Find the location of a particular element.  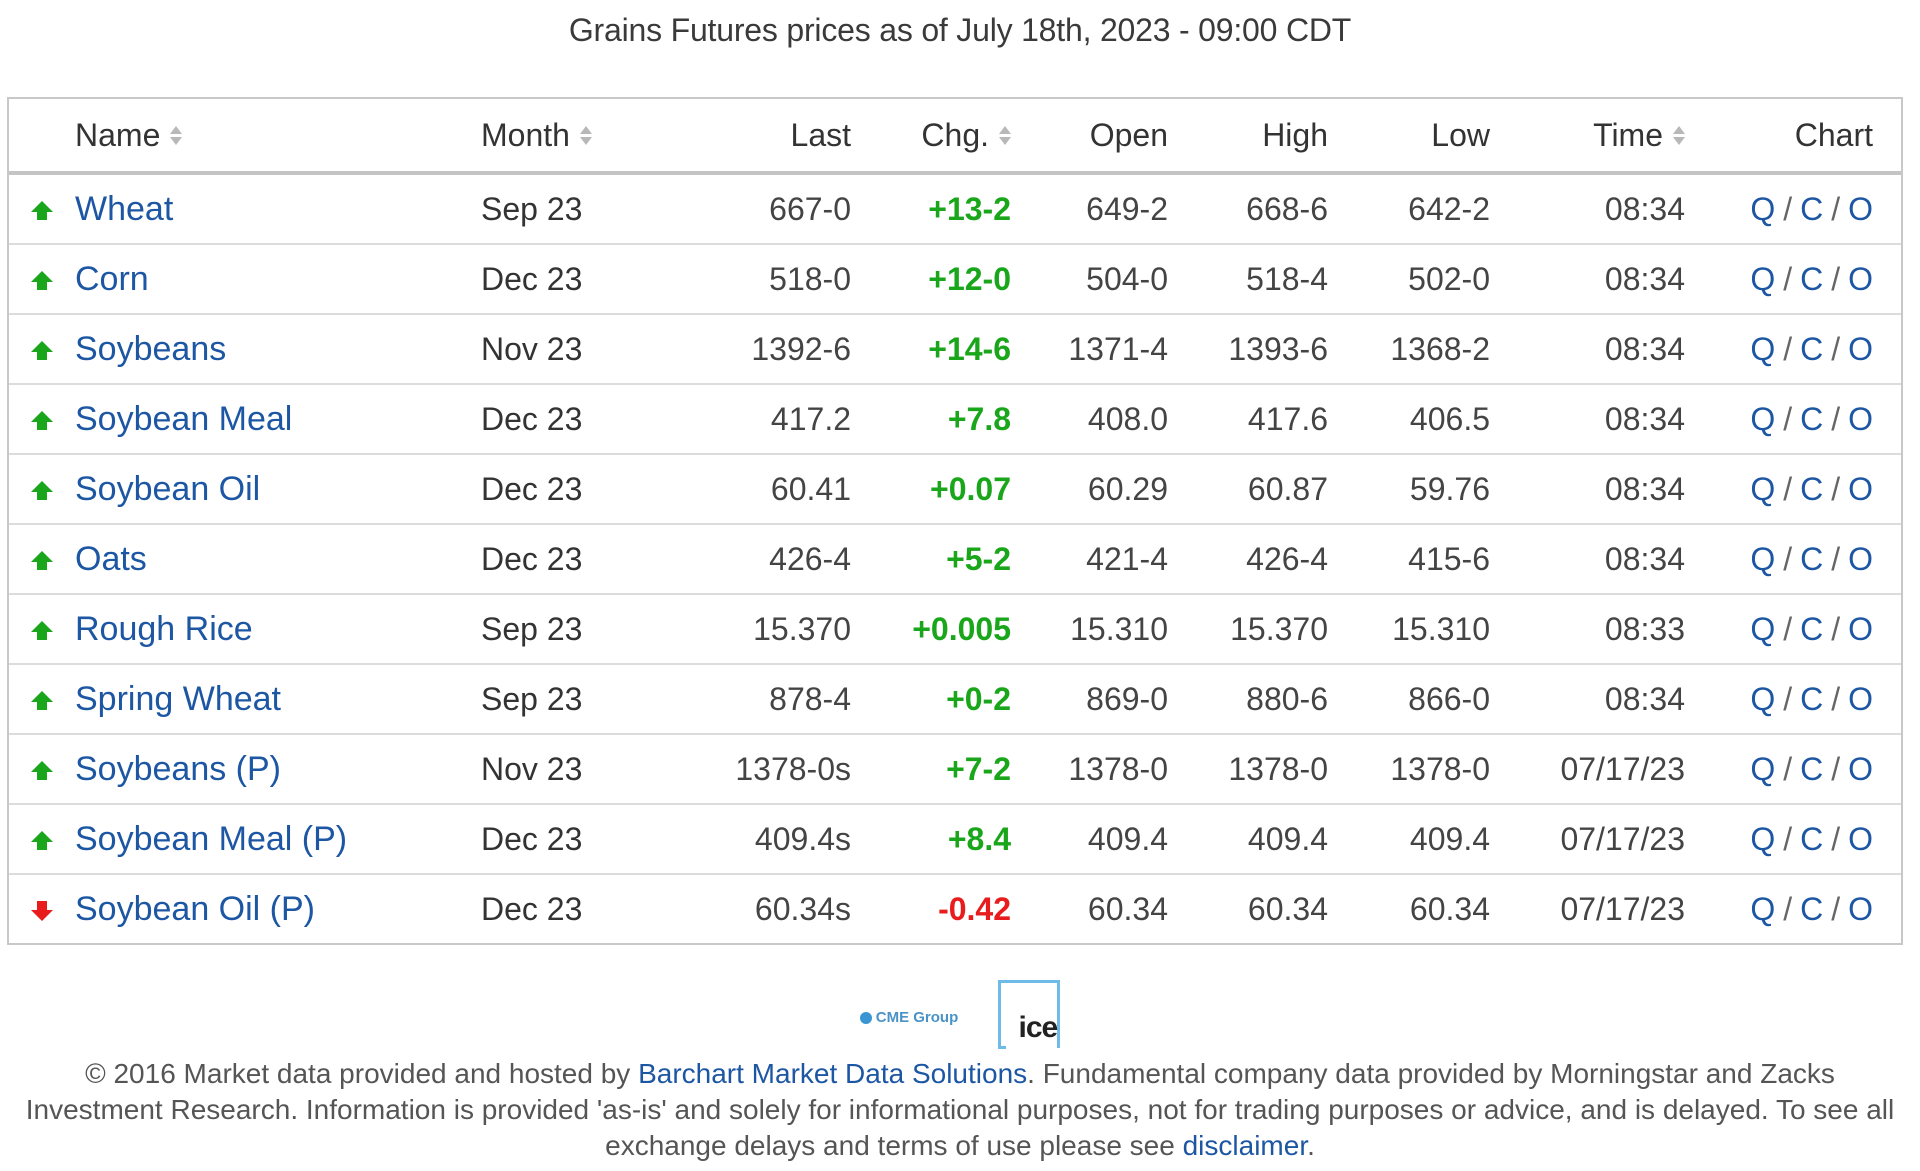

time-cell: 07/17/23 is located at coordinates (1587, 769).